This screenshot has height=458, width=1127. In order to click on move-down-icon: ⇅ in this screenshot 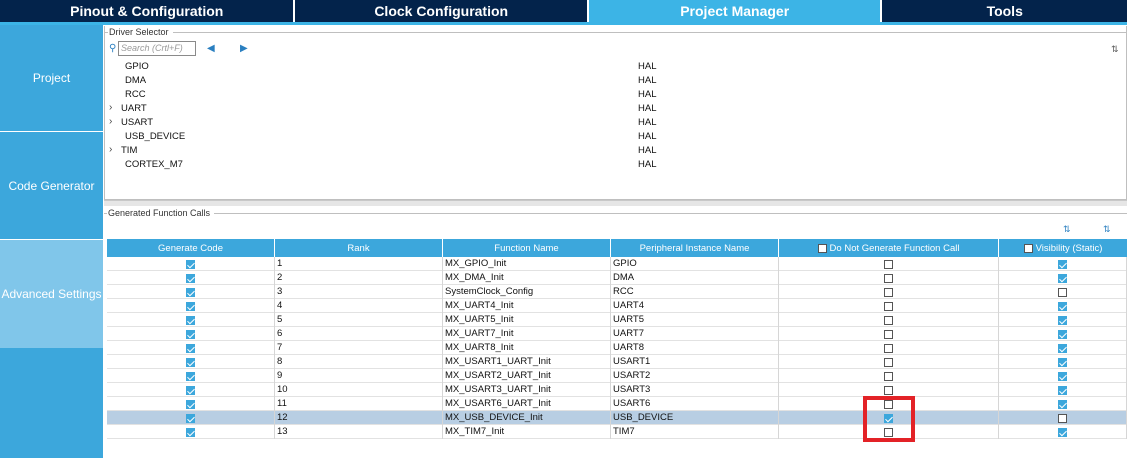, I will do `click(1107, 229)`.